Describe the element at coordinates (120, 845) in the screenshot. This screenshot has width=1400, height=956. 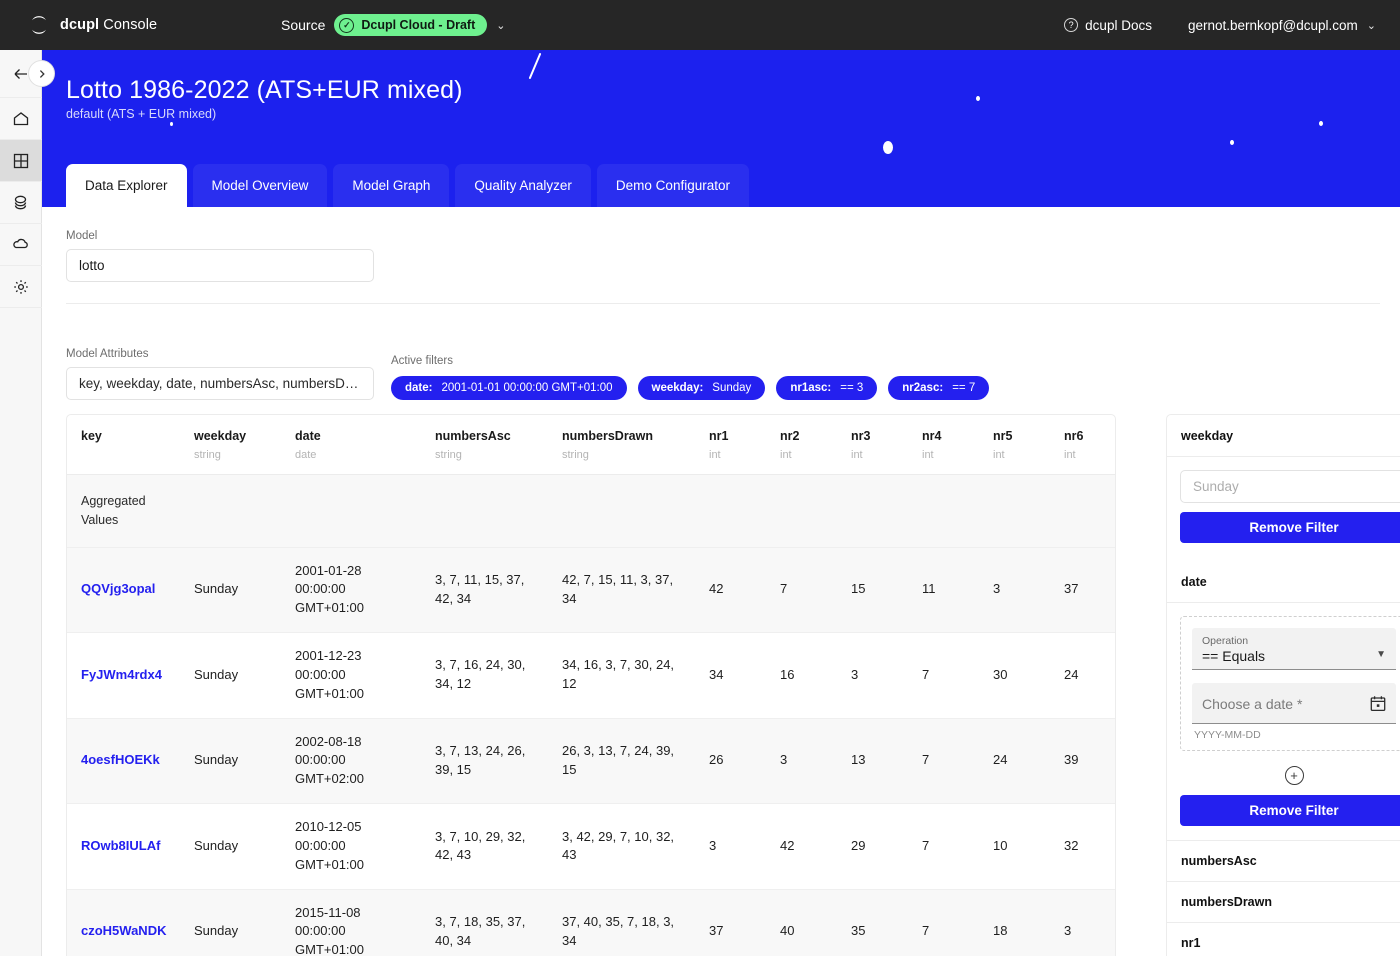
I see `row-key-link: ROwb8IULAf` at that location.